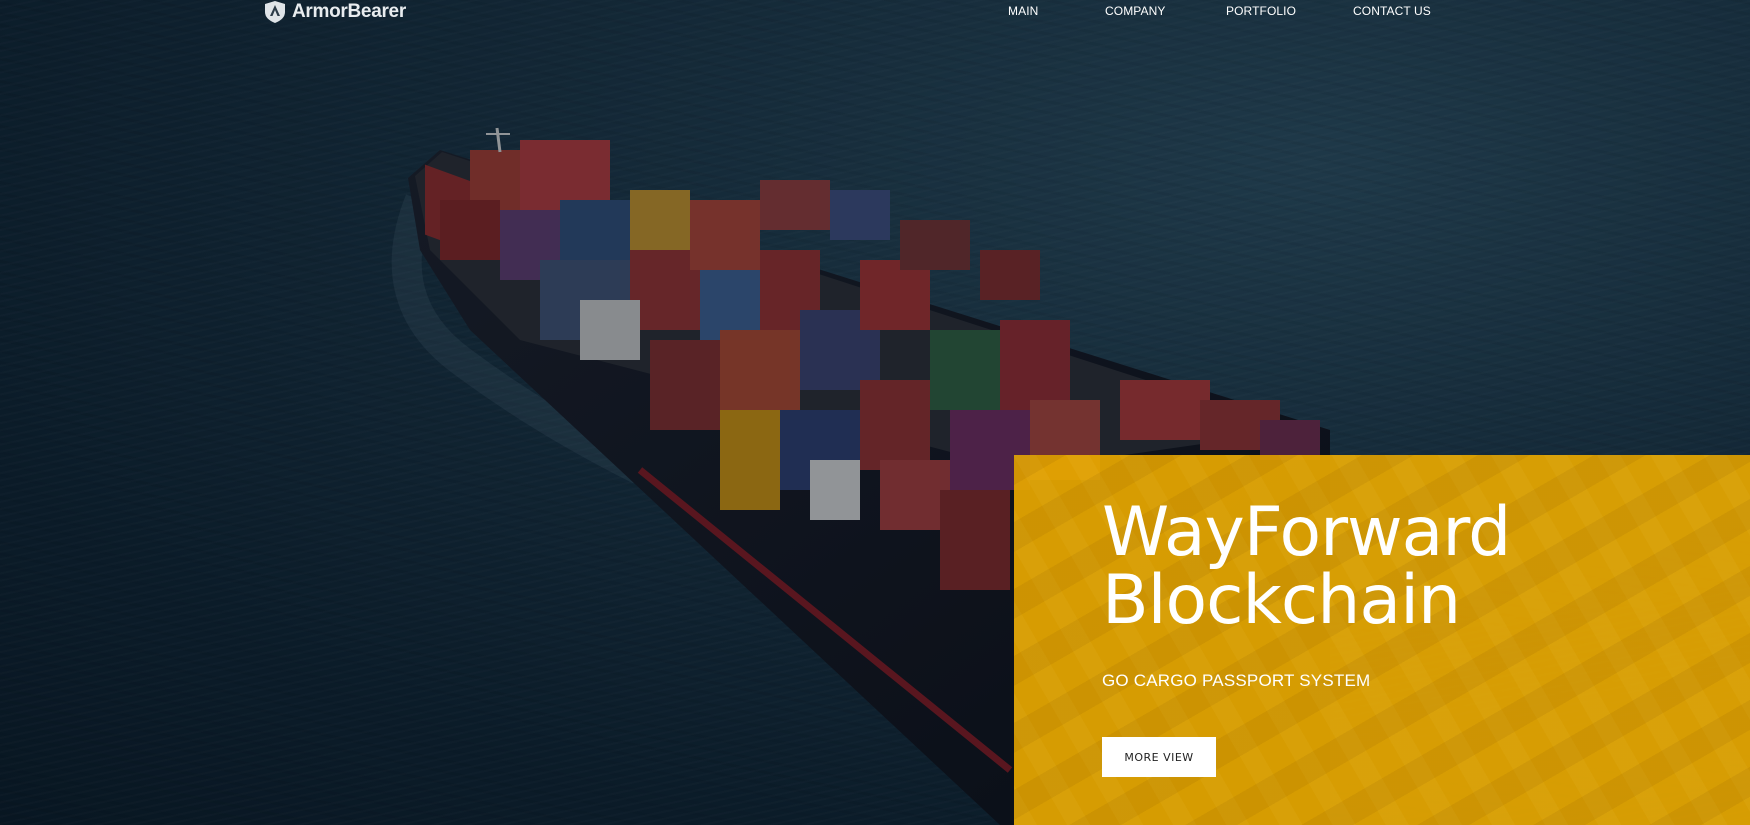 The image size is (1750, 825). What do you see at coordinates (1023, 11) in the screenshot?
I see `nav-item-main: MAIN` at bounding box center [1023, 11].